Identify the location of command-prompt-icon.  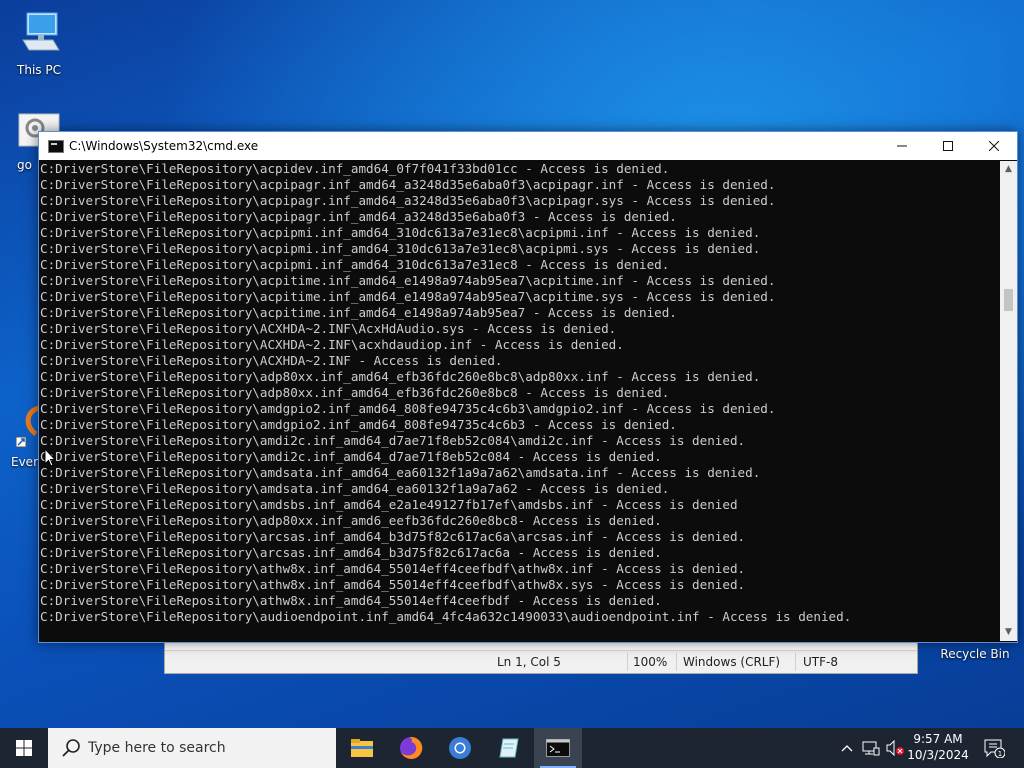
(558, 748).